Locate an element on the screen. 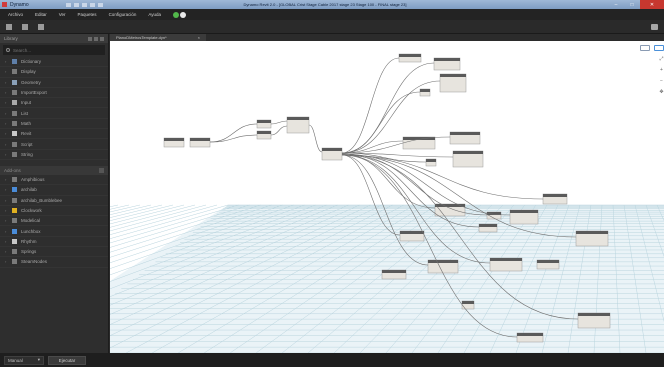  3d-view-button is located at coordinates (659, 48).